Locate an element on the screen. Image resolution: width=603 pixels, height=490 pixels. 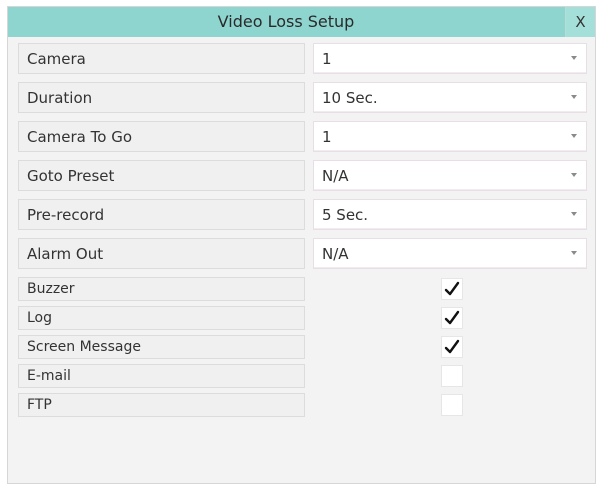
option-row-email: E-mail is located at coordinates (310, 376).